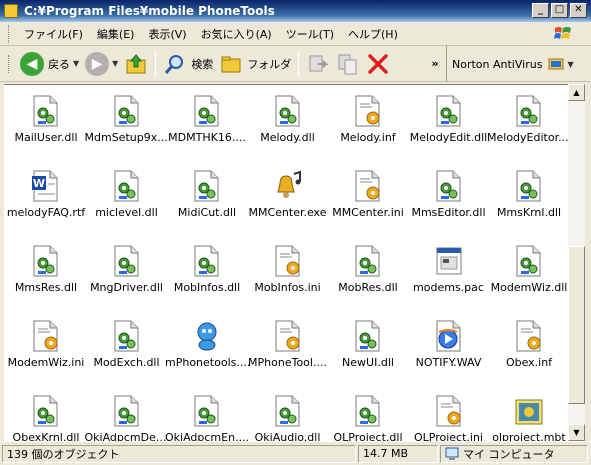 The height and width of the screenshot is (465, 591). What do you see at coordinates (452, 453) in the screenshot?
I see `my-computer-icon` at bounding box center [452, 453].